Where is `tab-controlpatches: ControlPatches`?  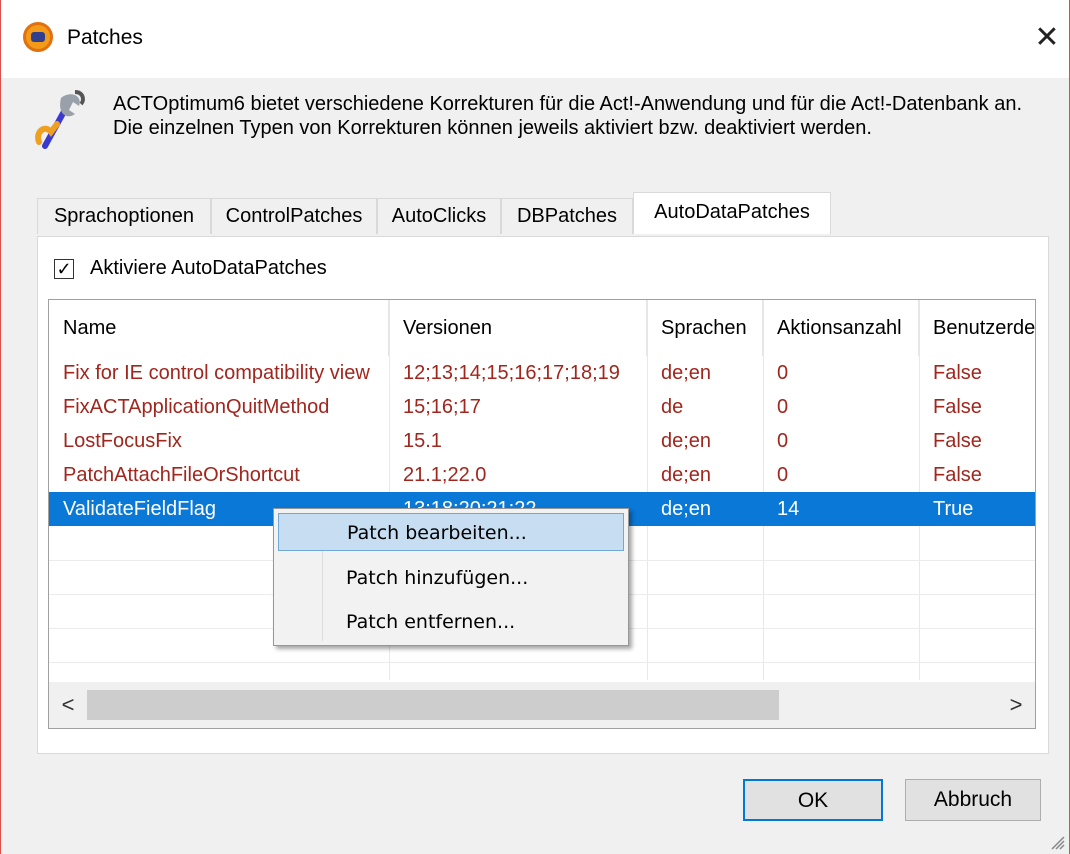
tab-controlpatches: ControlPatches is located at coordinates (294, 216).